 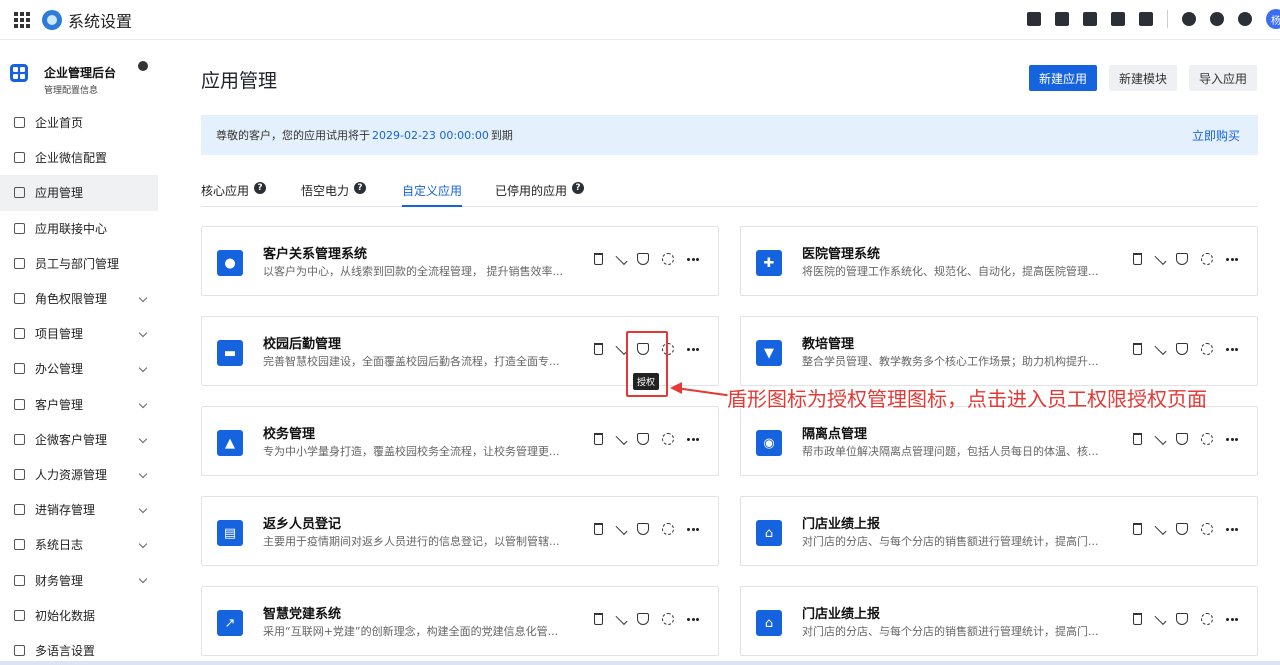 I want to click on sidebar-item: 角色权限管理, so click(x=80, y=298).